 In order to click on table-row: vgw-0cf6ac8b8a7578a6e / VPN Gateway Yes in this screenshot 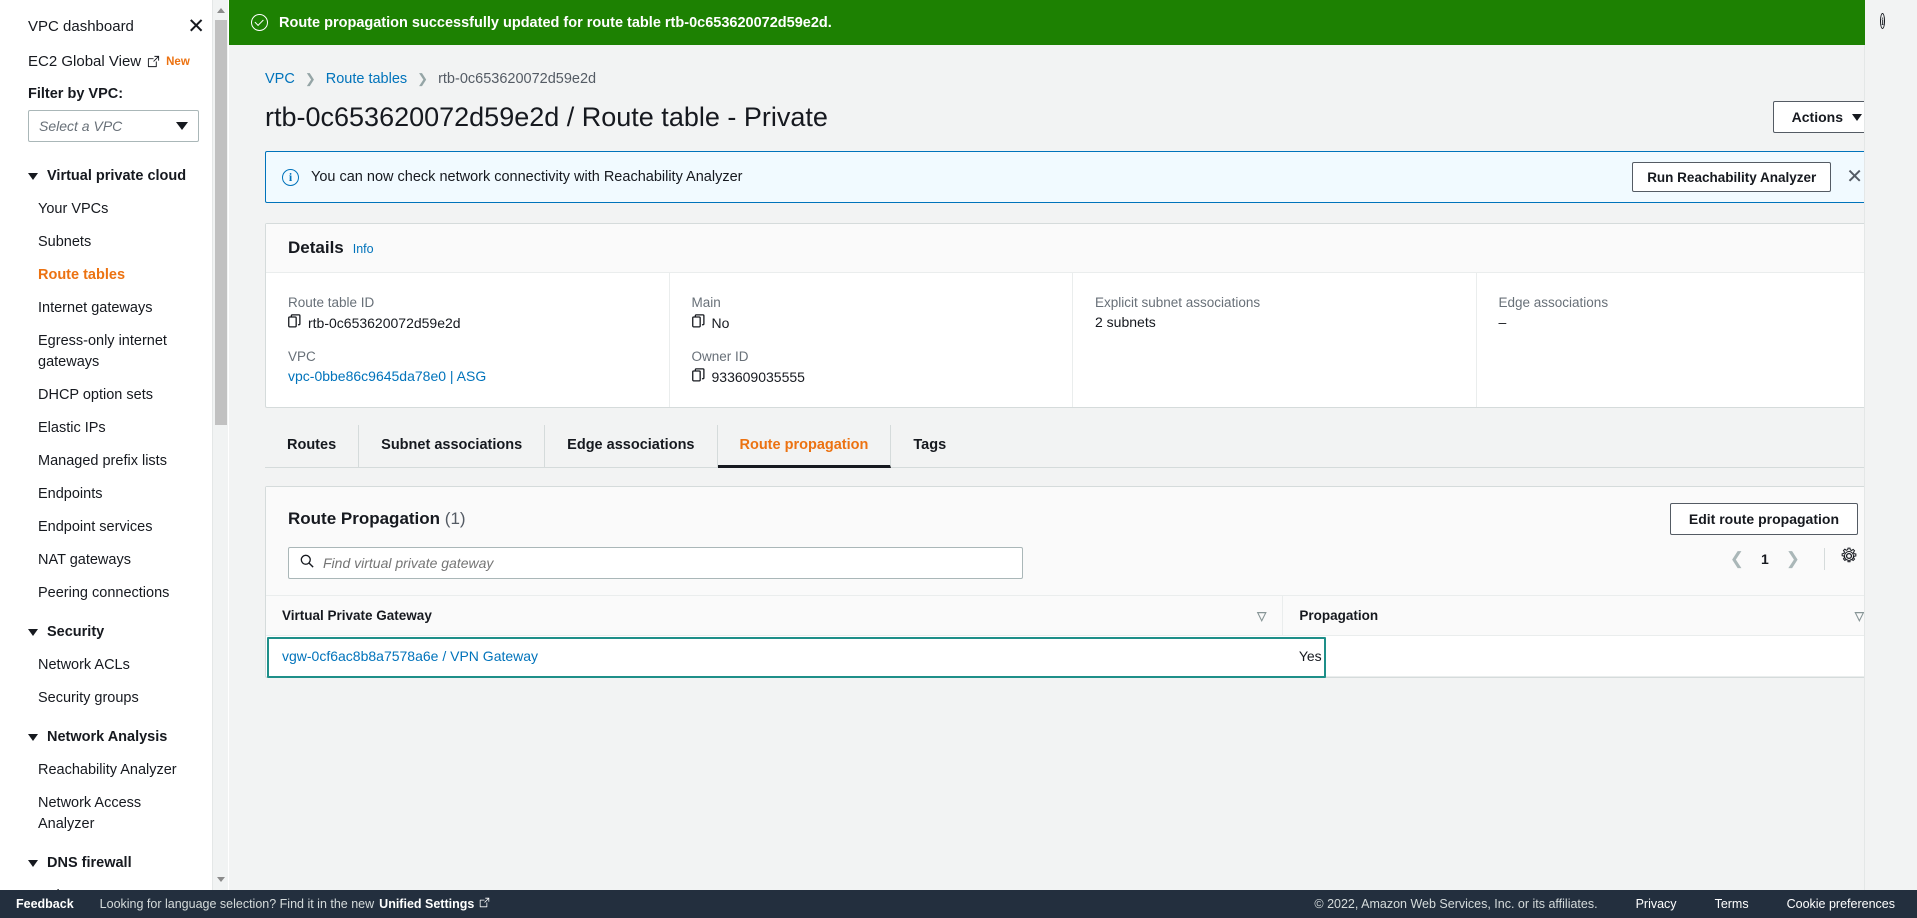, I will do `click(1073, 656)`.